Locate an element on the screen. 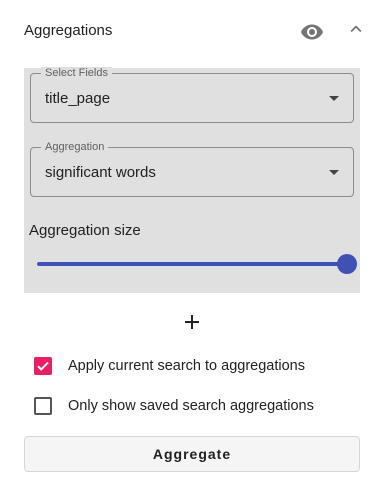 The width and height of the screenshot is (376, 487). aggregation-type-dropdown: Aggregation significant words is located at coordinates (192, 169).